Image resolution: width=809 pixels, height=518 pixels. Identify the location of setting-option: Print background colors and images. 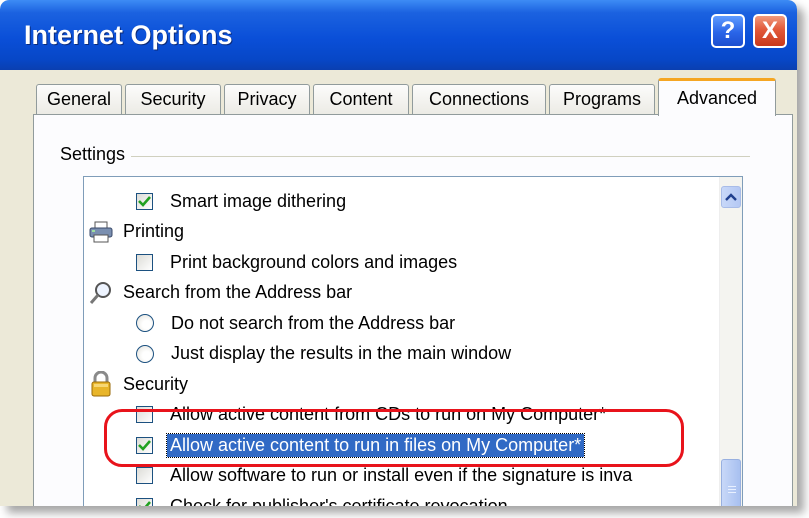
(298, 262).